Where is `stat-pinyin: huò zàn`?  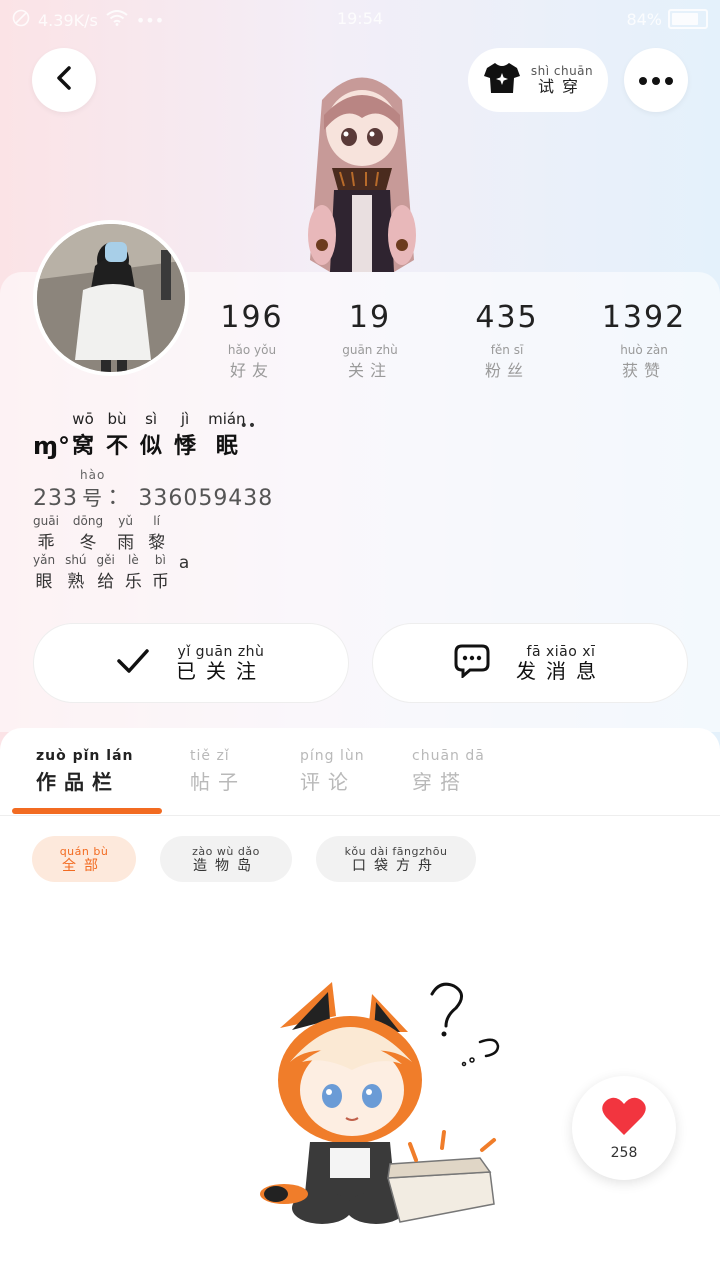 stat-pinyin: huò zàn is located at coordinates (644, 350).